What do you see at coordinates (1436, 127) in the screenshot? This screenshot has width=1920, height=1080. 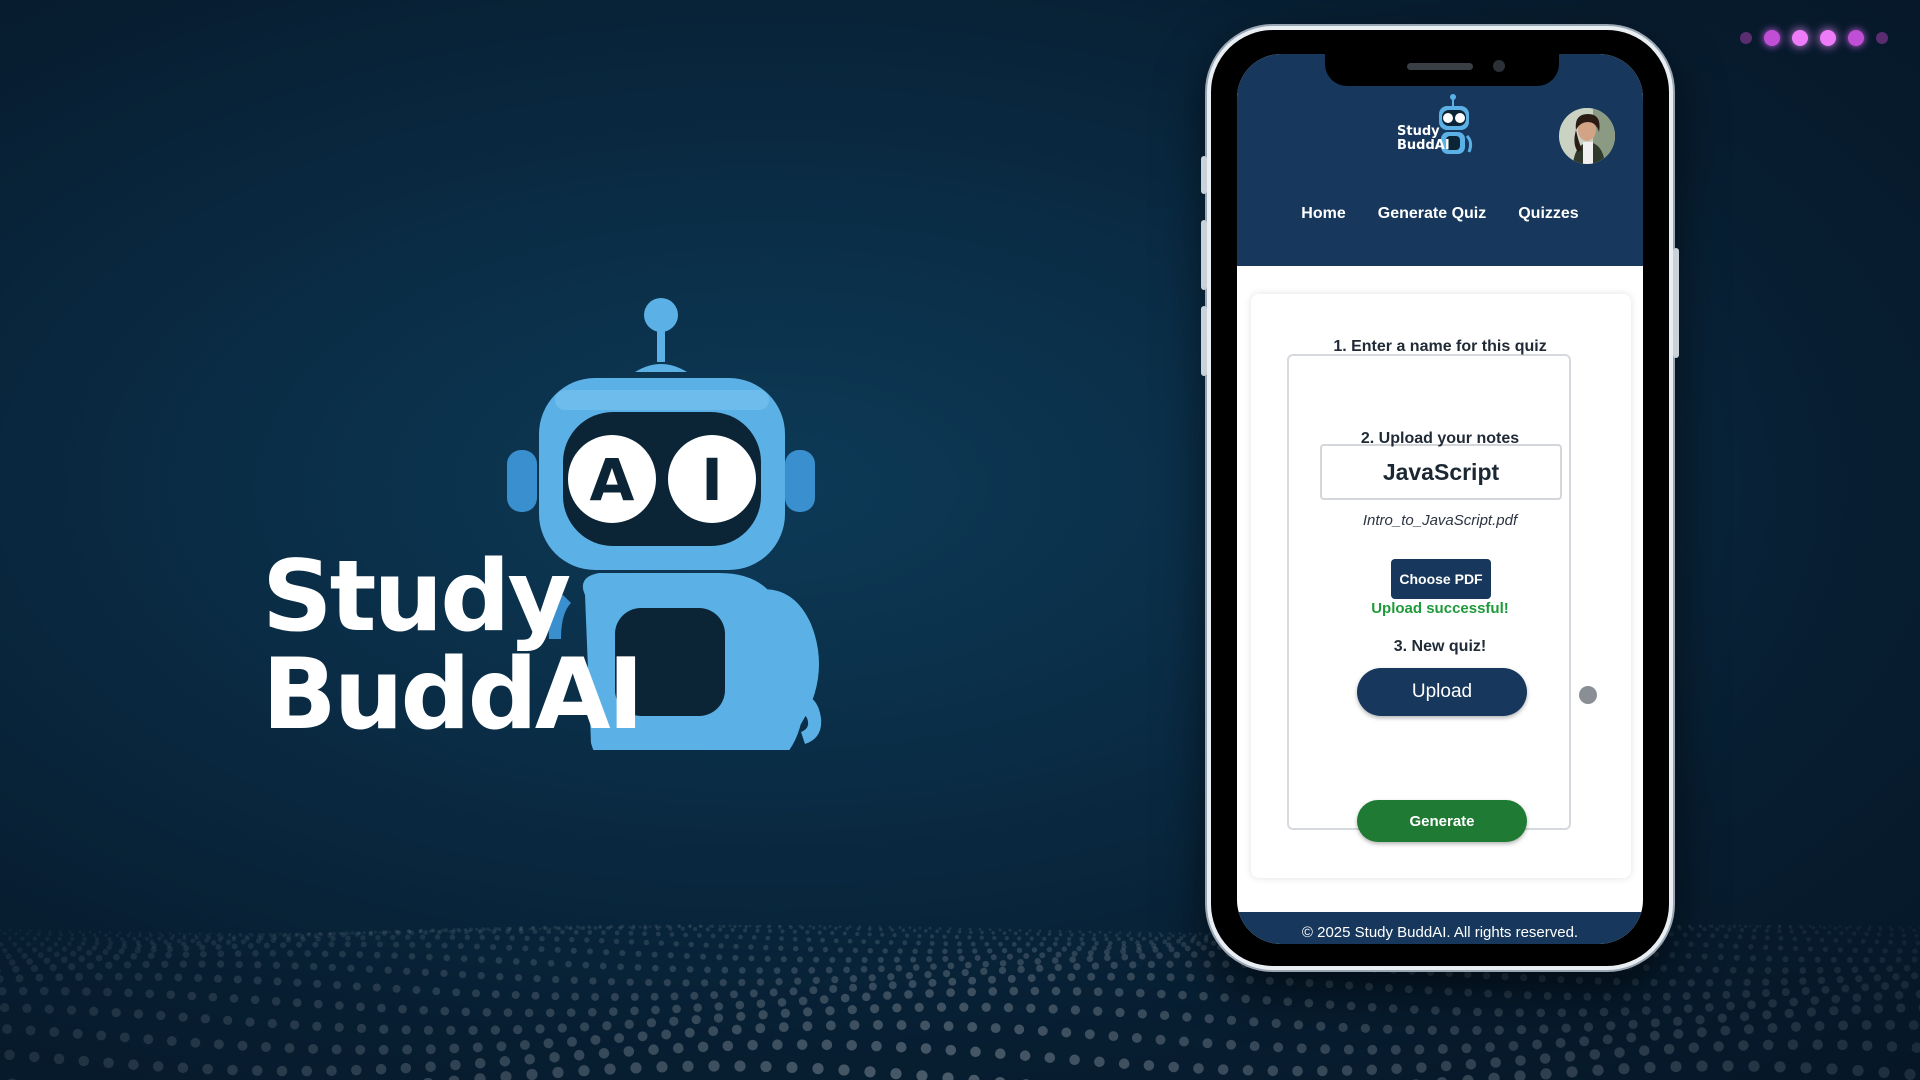 I see `app-logo-icon: Study BuddAI` at bounding box center [1436, 127].